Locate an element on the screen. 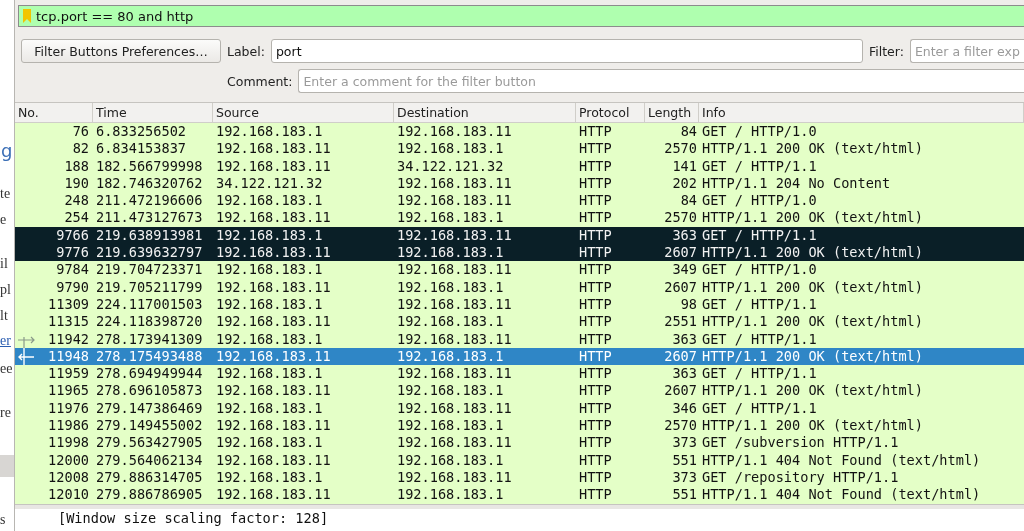 This screenshot has height=531, width=1024. table-cell-text: HTTP/1.1 404 Not Found (text/html) is located at coordinates (841, 460).